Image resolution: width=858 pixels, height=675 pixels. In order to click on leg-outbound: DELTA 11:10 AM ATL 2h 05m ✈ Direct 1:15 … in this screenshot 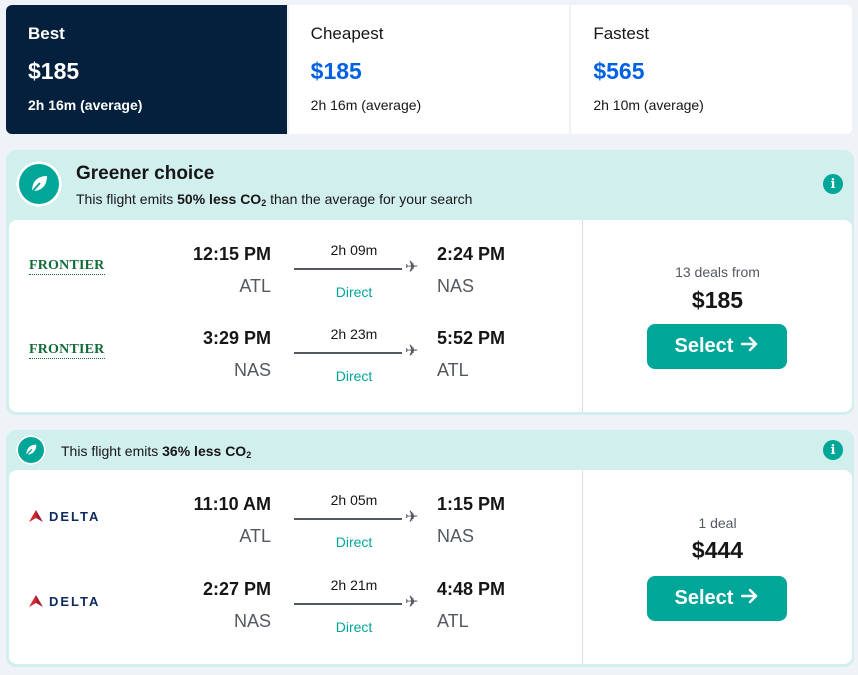, I will do `click(296, 514)`.